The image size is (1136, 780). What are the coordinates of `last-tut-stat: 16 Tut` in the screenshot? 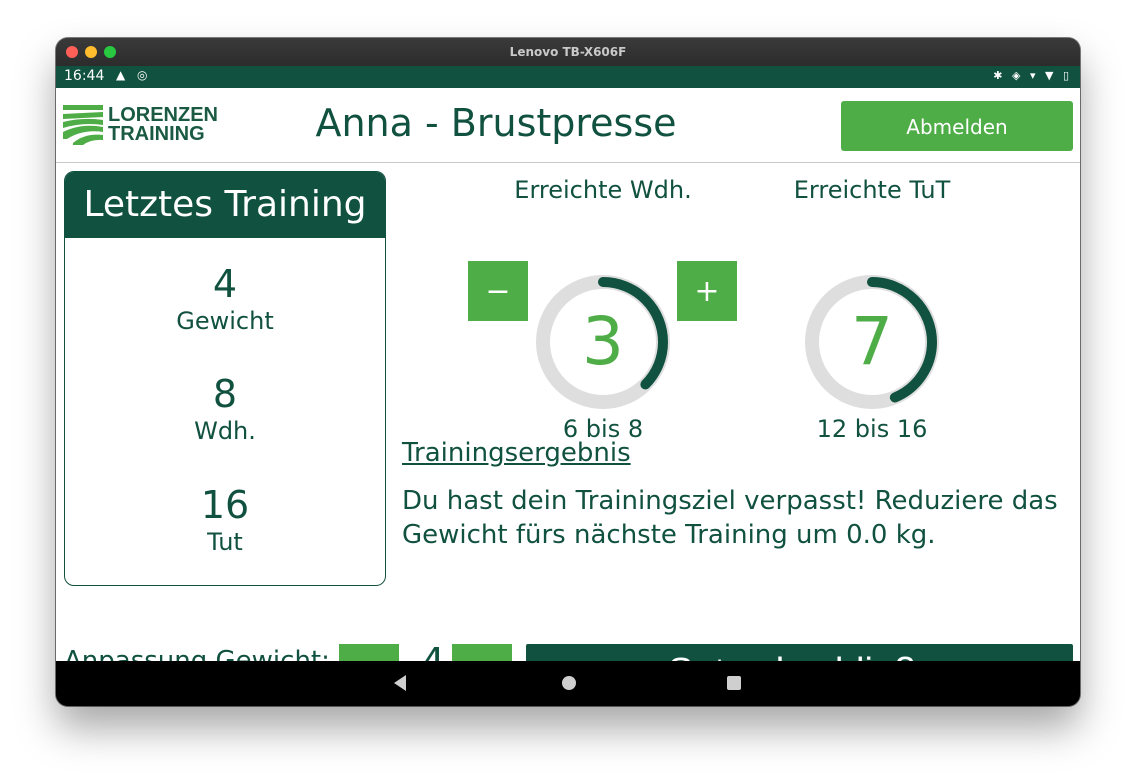 It's located at (225, 520).